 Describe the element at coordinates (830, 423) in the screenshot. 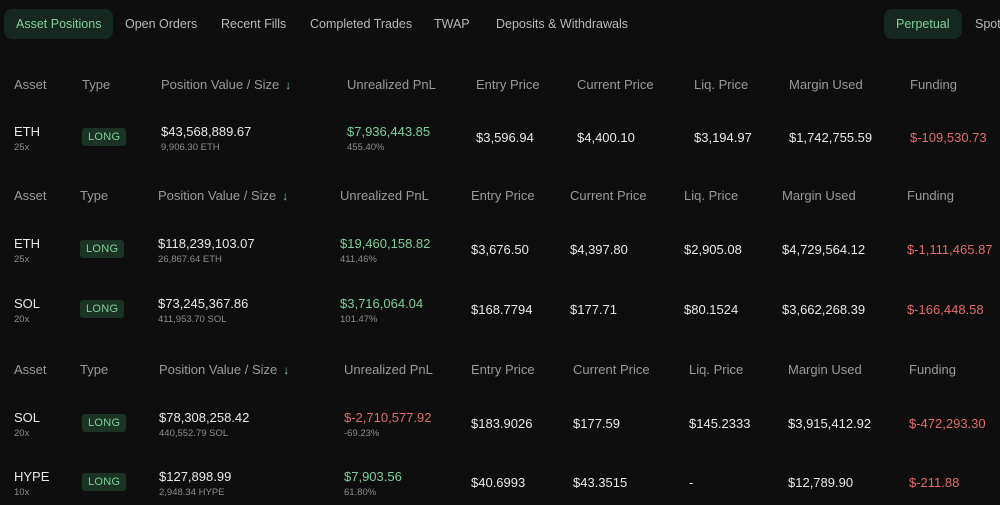

I see `margin-used: $3,915,412.92` at that location.